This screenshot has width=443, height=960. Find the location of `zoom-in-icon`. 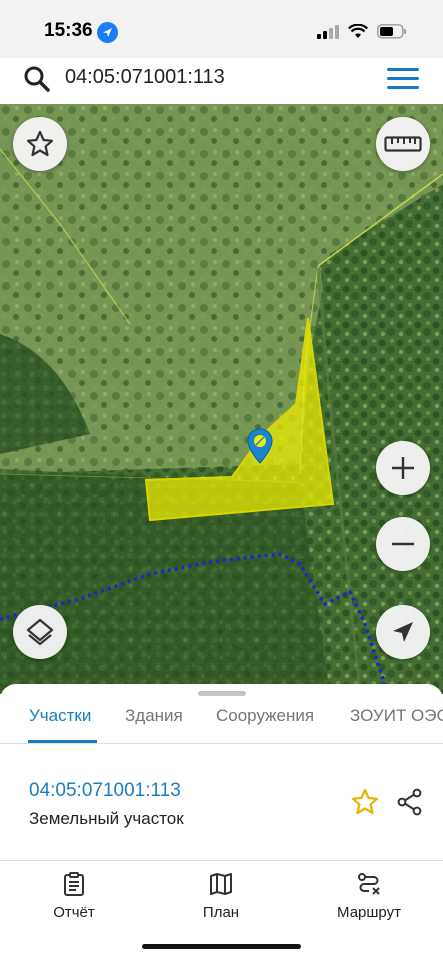

zoom-in-icon is located at coordinates (403, 468).